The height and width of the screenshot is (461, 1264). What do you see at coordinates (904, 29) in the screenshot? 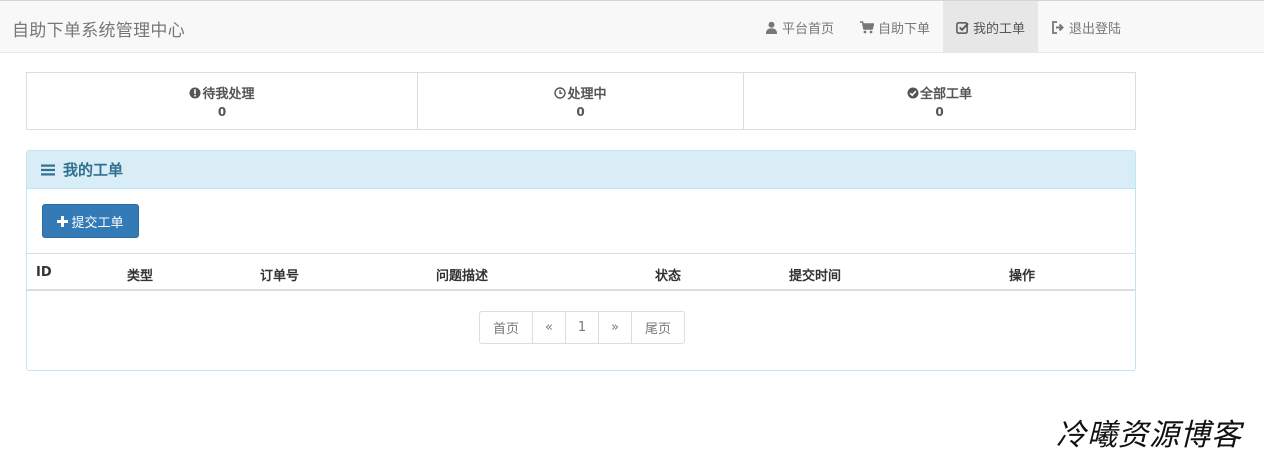
I see `nav-item-order-label: 自助下单` at bounding box center [904, 29].